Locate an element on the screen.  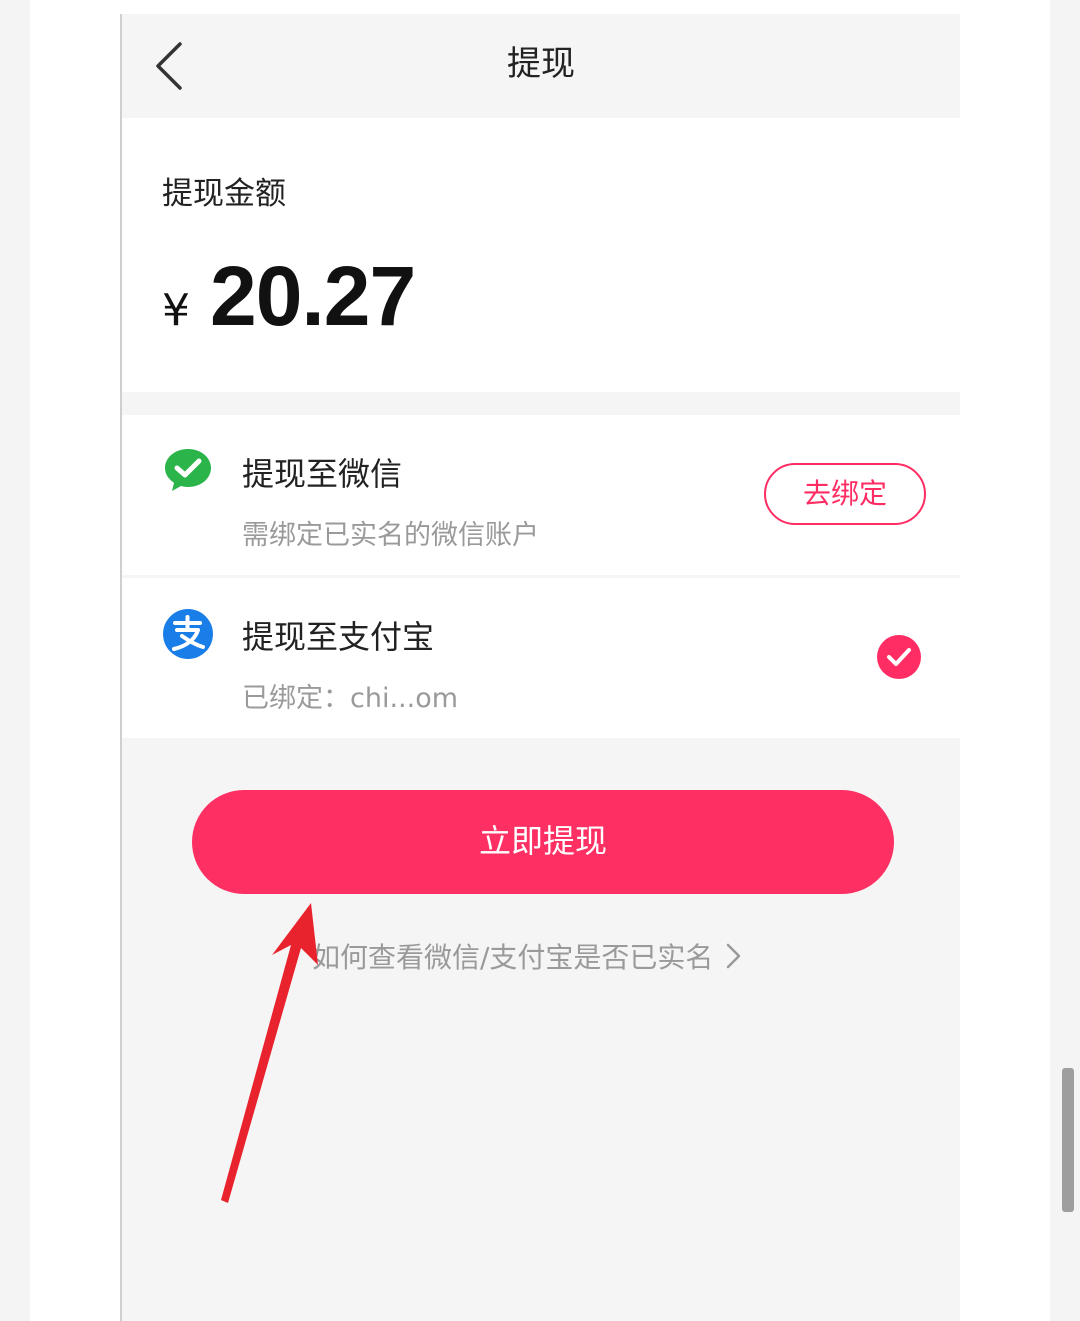
method-title: 提现至微信 is located at coordinates (322, 474).